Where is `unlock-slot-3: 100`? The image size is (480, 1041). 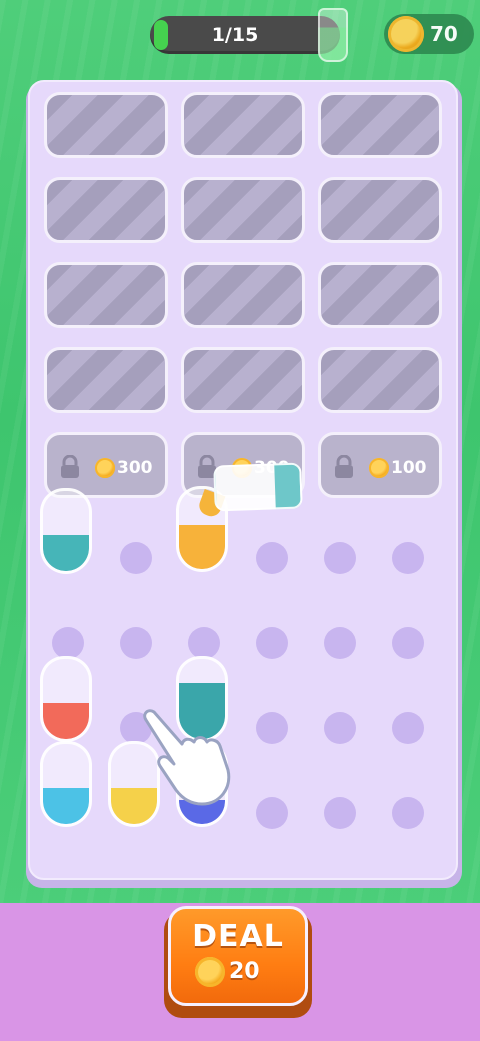
unlock-slot-3: 100 is located at coordinates (380, 465).